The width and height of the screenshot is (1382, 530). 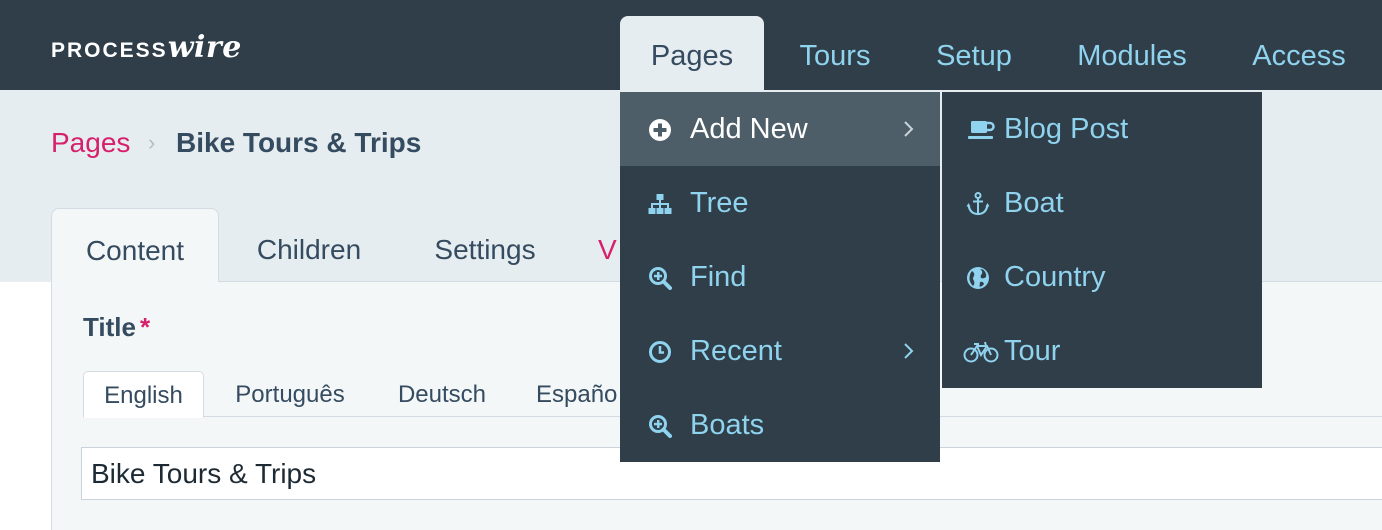 What do you see at coordinates (90, 143) in the screenshot?
I see `breadcrumb-pages-link: Pages` at bounding box center [90, 143].